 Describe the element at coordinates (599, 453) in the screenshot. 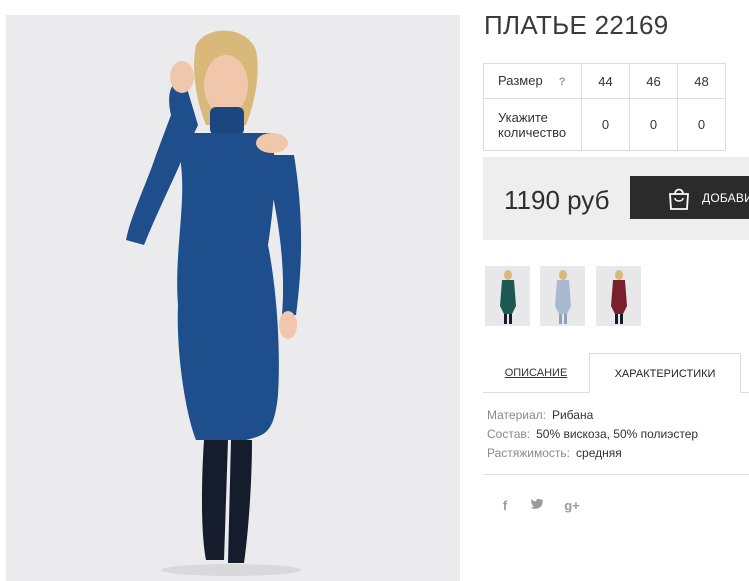

I see `spec-value: средняя` at that location.